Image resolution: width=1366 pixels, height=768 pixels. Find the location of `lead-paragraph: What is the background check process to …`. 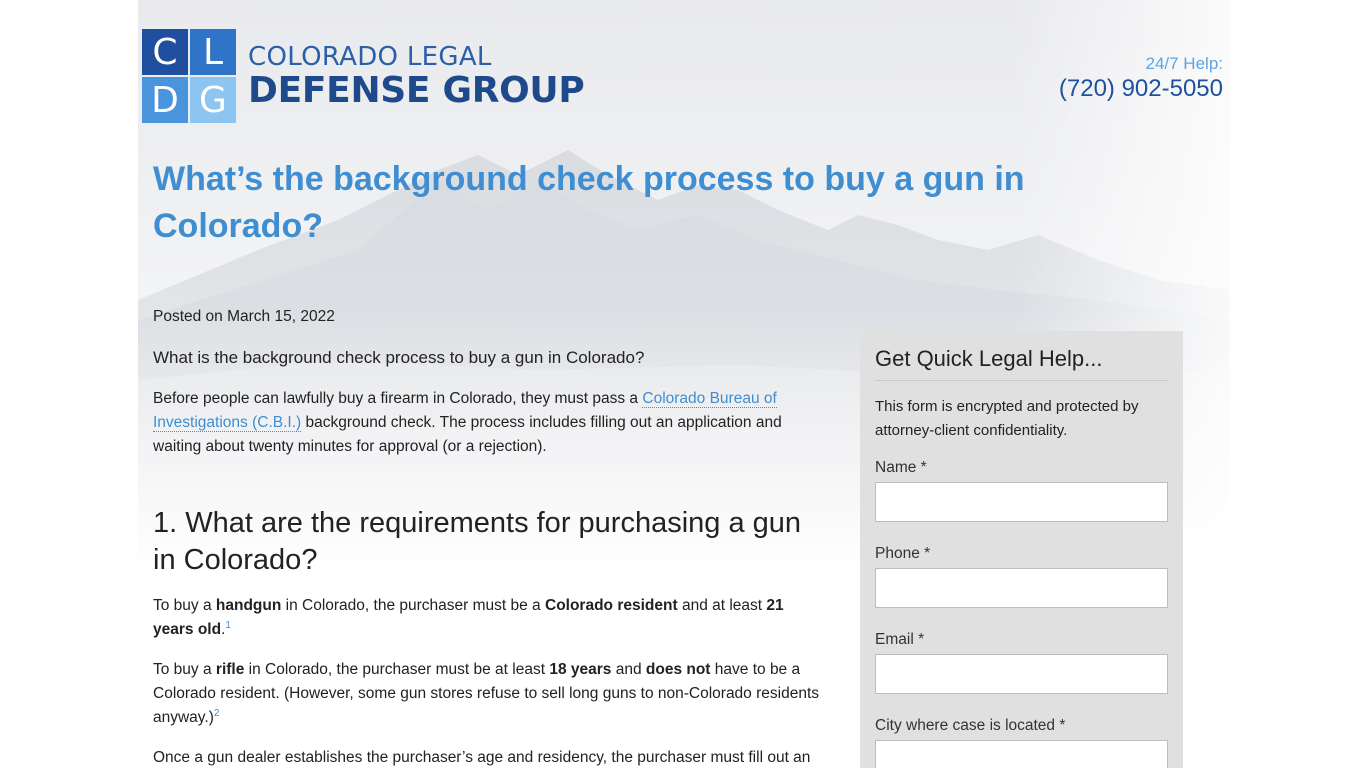

lead-paragraph: What is the background check process to … is located at coordinates (399, 357).